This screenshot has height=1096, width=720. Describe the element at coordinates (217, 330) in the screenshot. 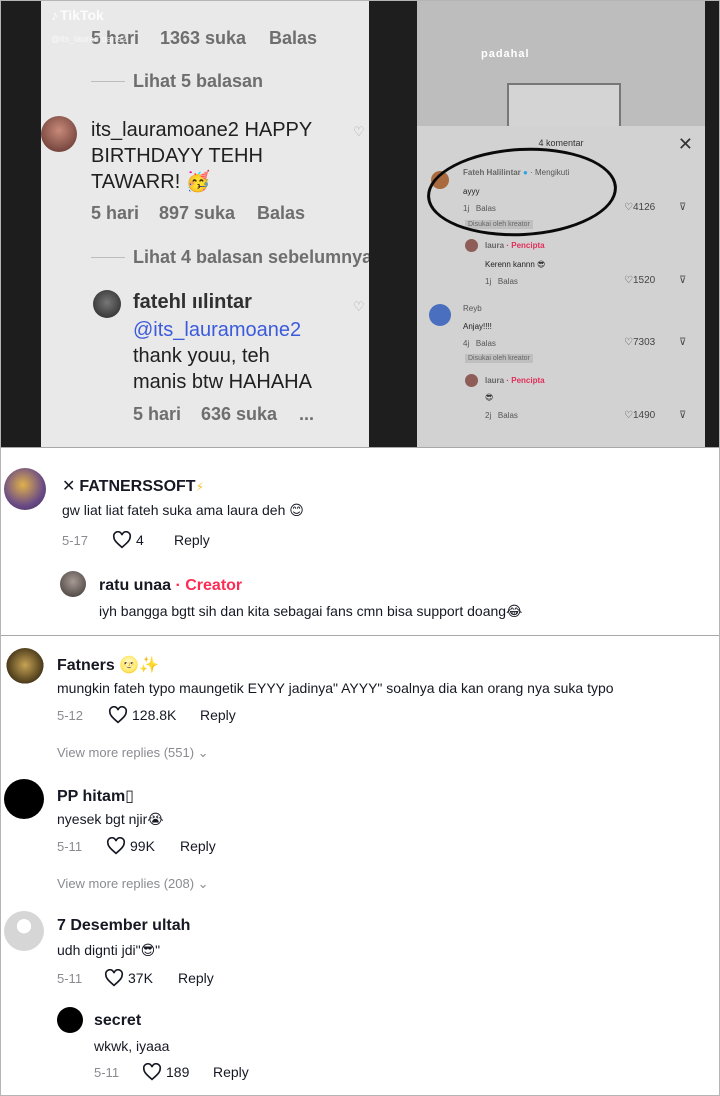

I see `mention-link: @its_lauramoane2` at that location.